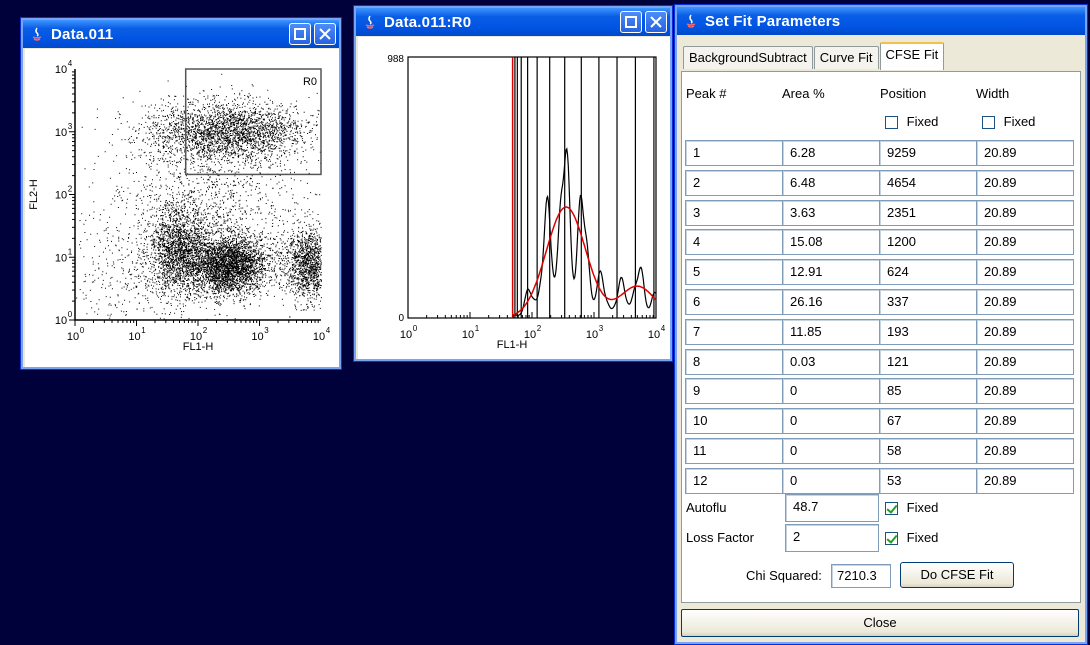 The image size is (1090, 645). I want to click on y-max-label: 988, so click(395, 59).